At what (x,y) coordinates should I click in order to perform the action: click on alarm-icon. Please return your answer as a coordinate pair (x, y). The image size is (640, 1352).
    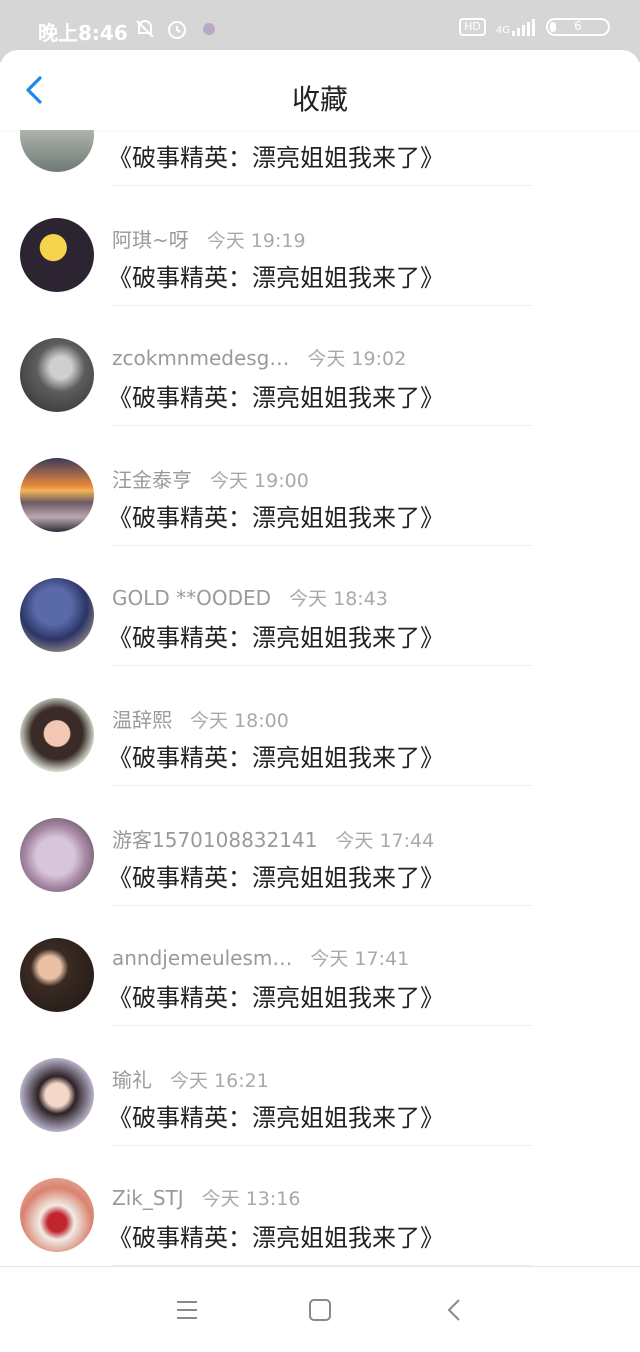
    Looking at the image, I should click on (177, 29).